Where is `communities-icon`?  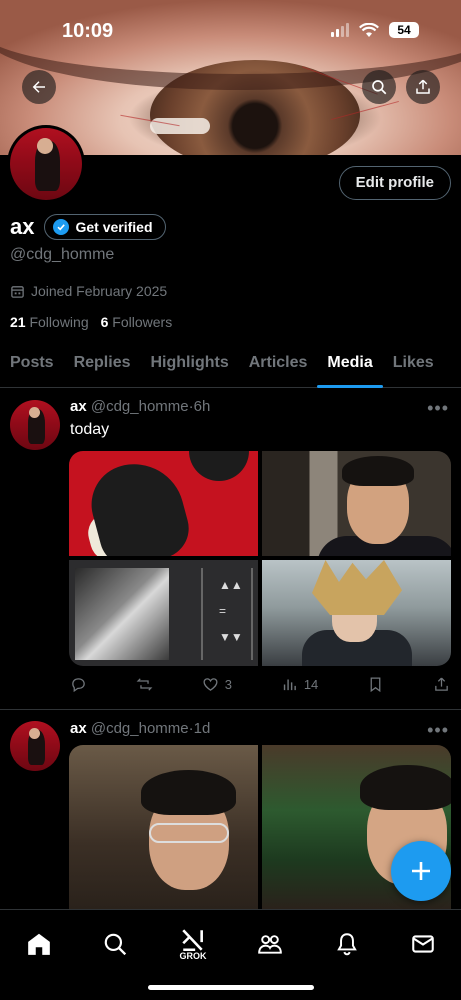 communities-icon is located at coordinates (270, 944).